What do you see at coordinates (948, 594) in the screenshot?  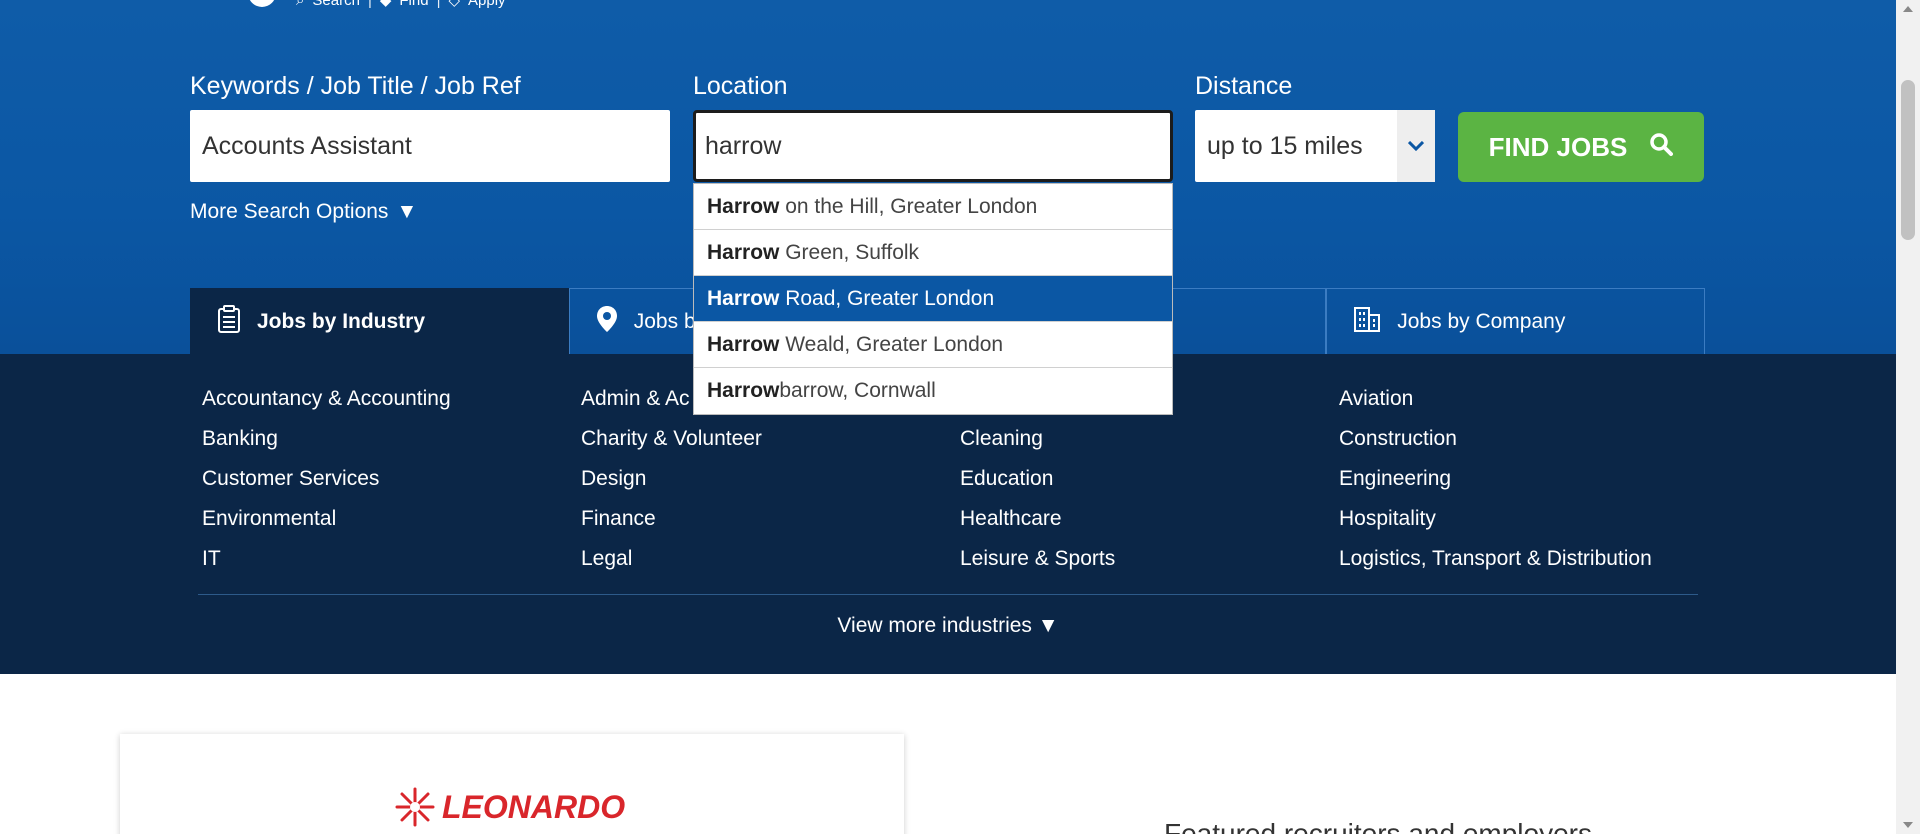 I see `divider` at bounding box center [948, 594].